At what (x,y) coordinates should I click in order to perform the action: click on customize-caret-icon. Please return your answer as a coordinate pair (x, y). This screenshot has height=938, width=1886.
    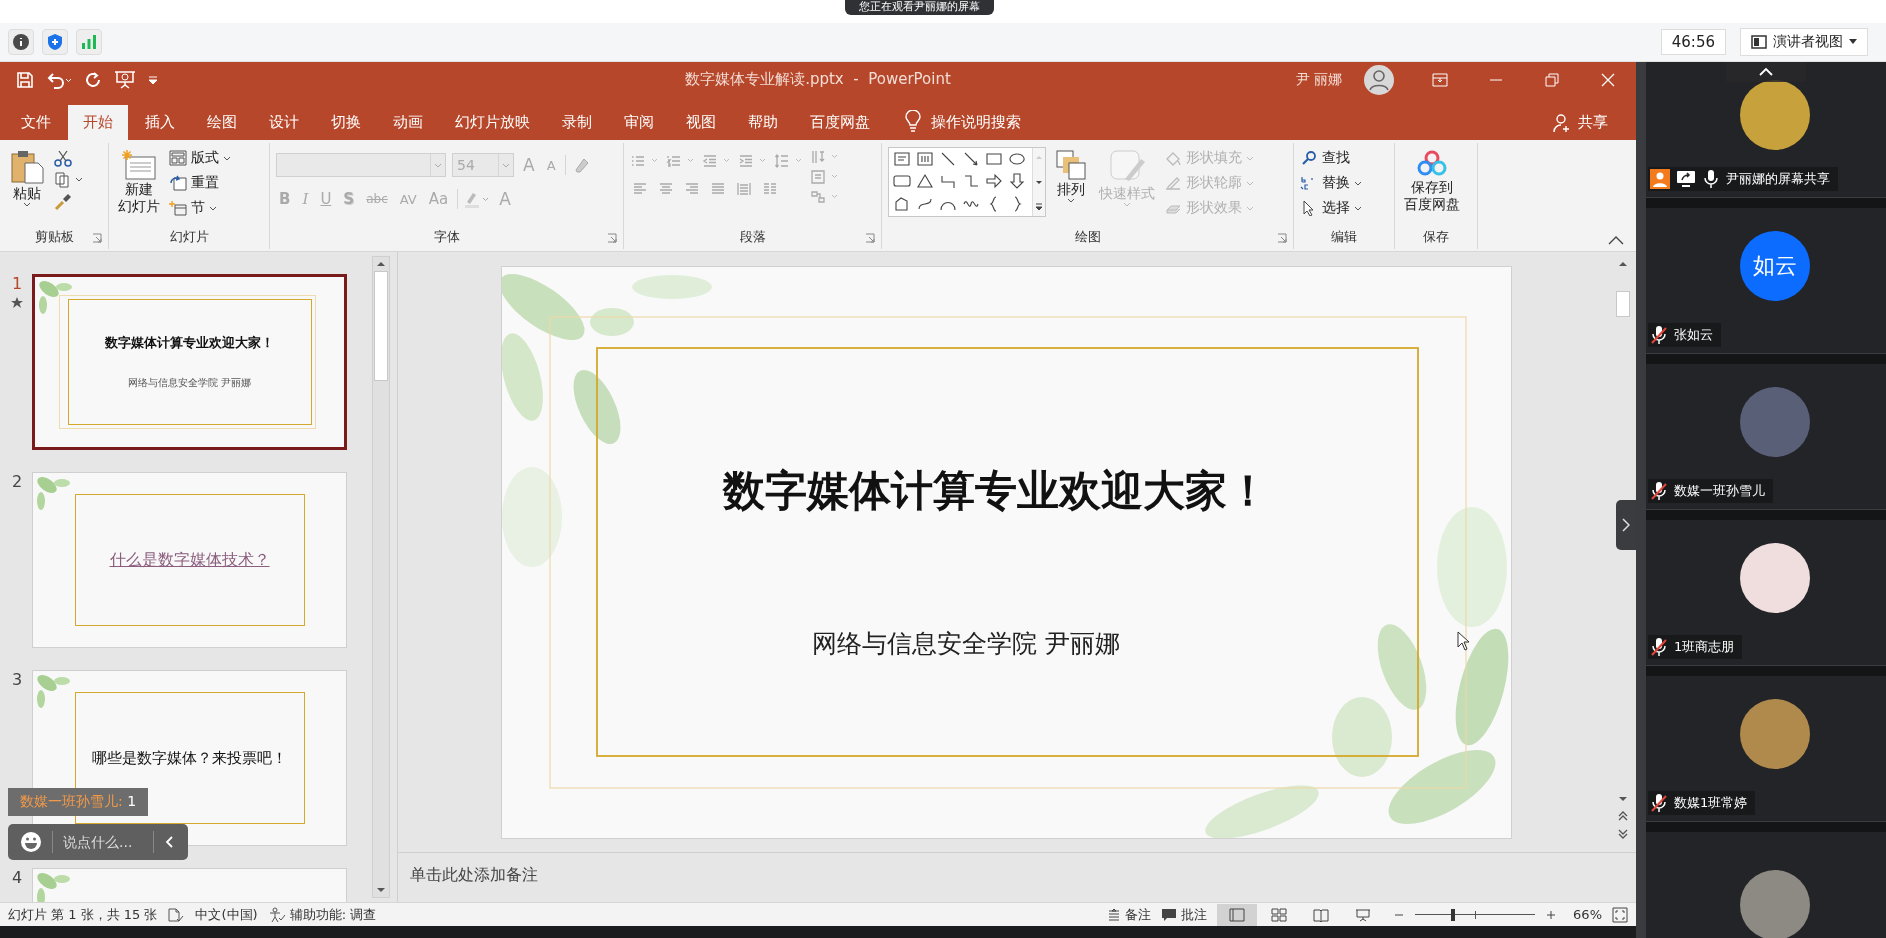
    Looking at the image, I should click on (153, 79).